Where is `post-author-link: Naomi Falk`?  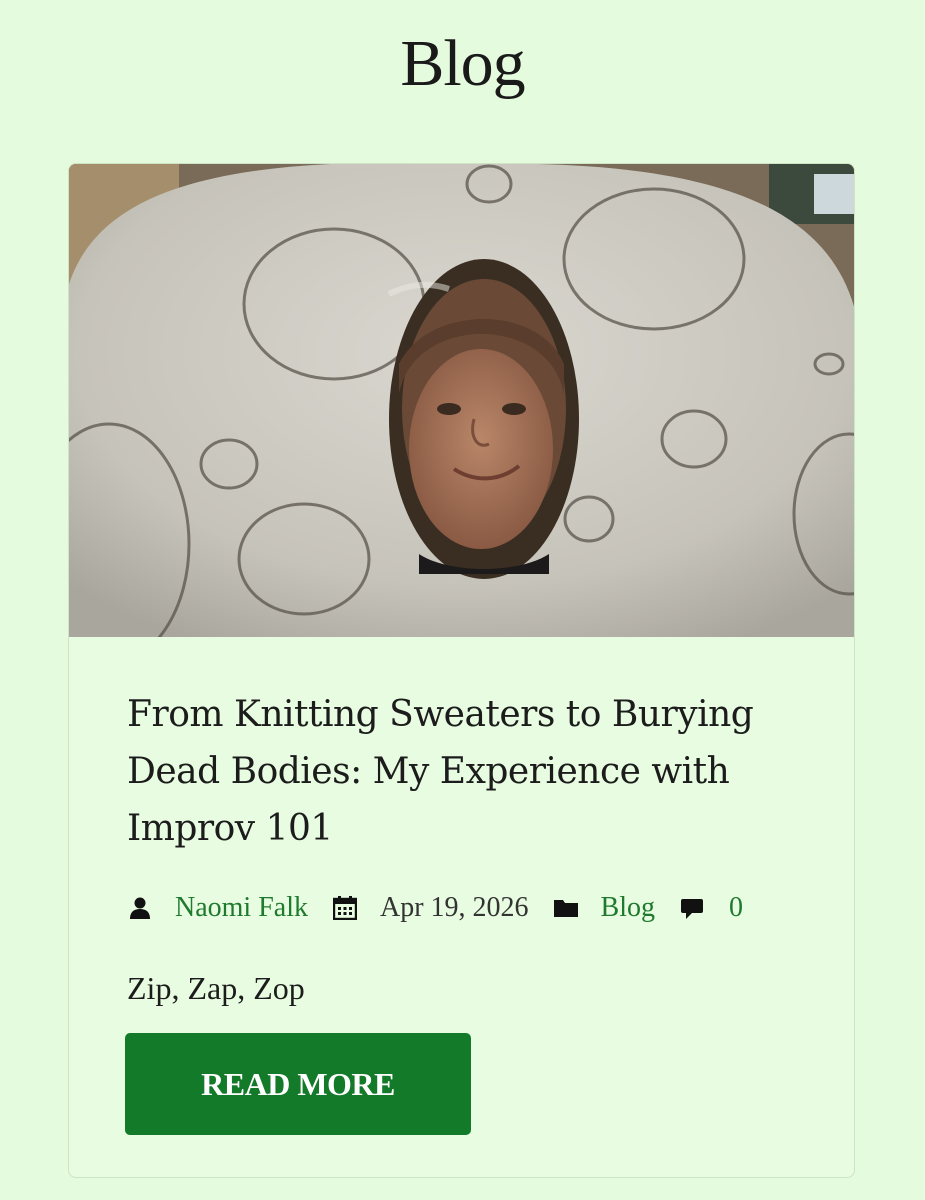 post-author-link: Naomi Falk is located at coordinates (241, 908).